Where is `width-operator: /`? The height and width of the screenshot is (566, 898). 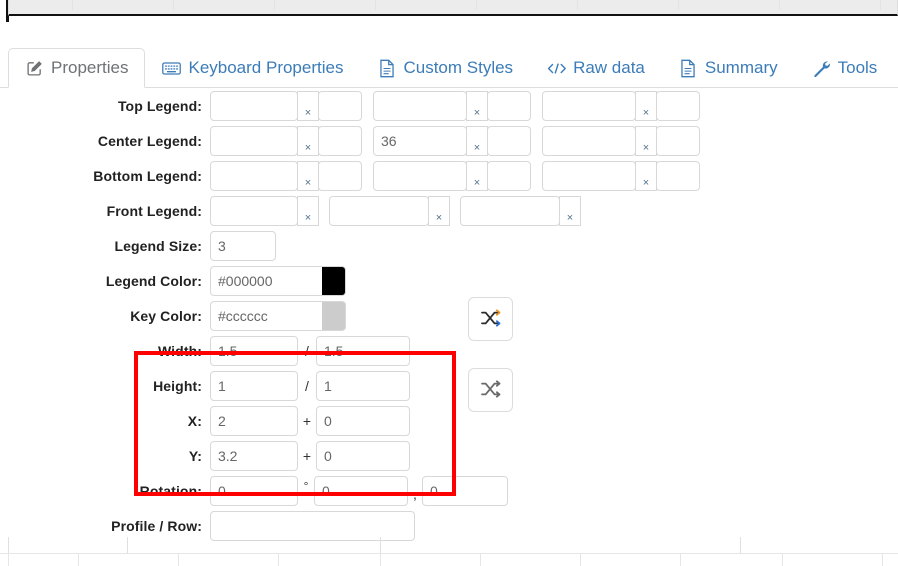 width-operator: / is located at coordinates (307, 350).